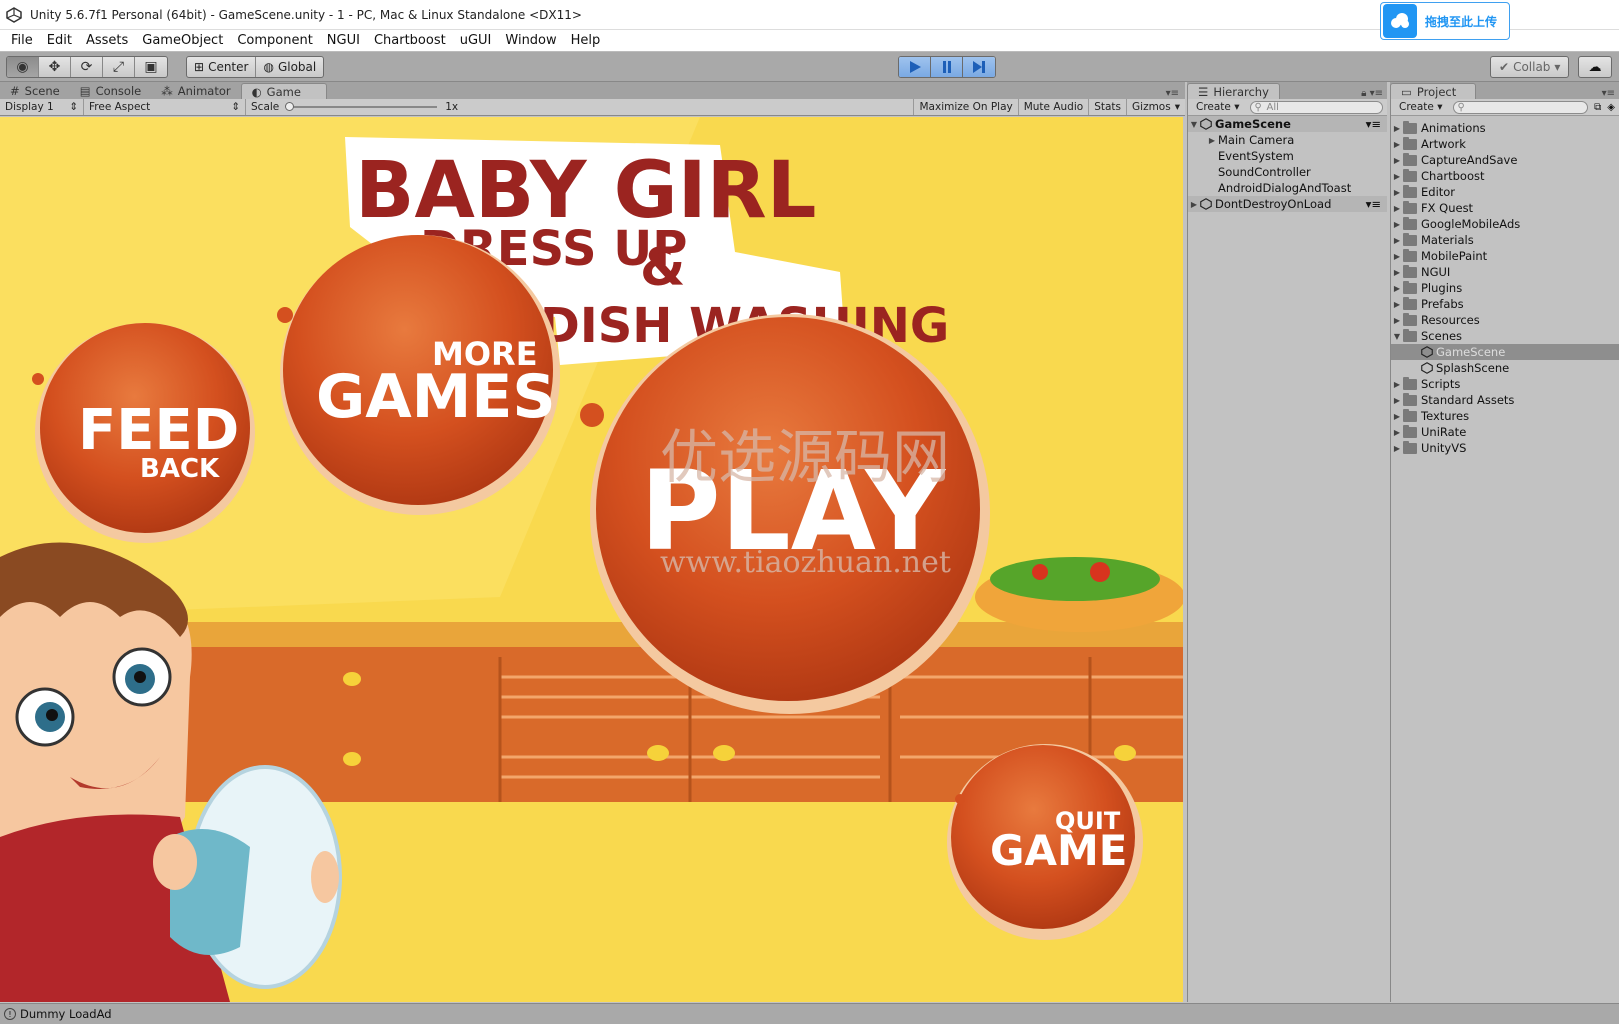 The height and width of the screenshot is (1024, 1619). What do you see at coordinates (289, 67) in the screenshot?
I see `pivot-global-button: ◍ Global` at bounding box center [289, 67].